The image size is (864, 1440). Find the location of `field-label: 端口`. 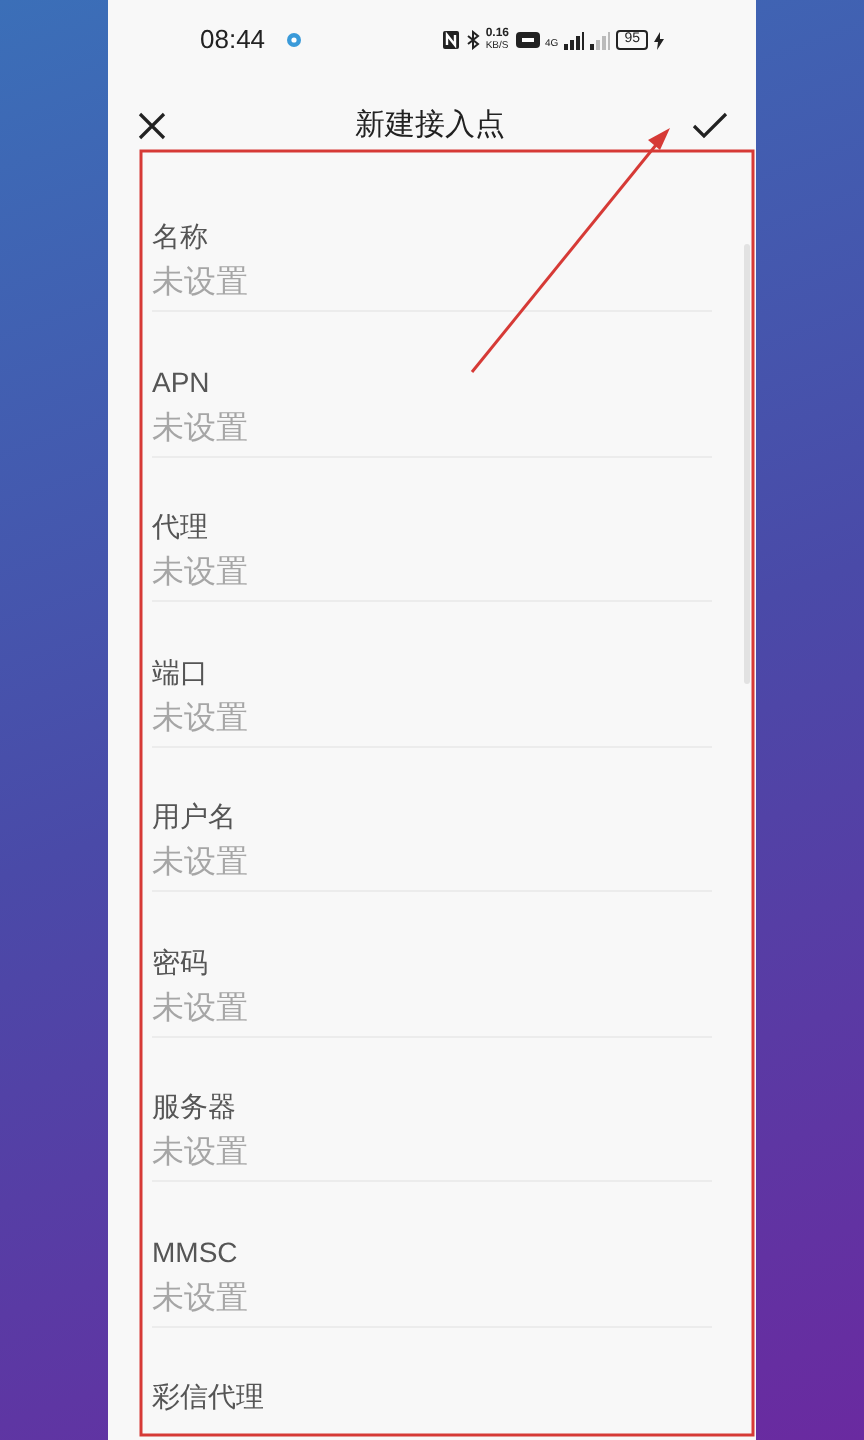

field-label: 端口 is located at coordinates (181, 671).